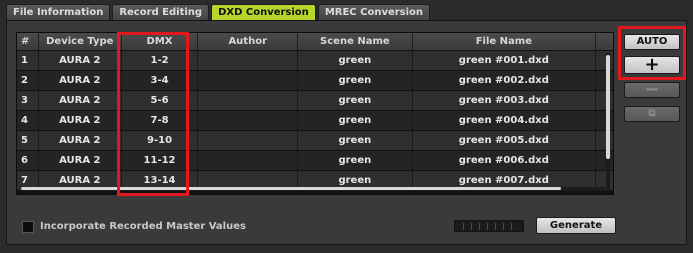  What do you see at coordinates (489, 226) in the screenshot?
I see `progress-bar` at bounding box center [489, 226].